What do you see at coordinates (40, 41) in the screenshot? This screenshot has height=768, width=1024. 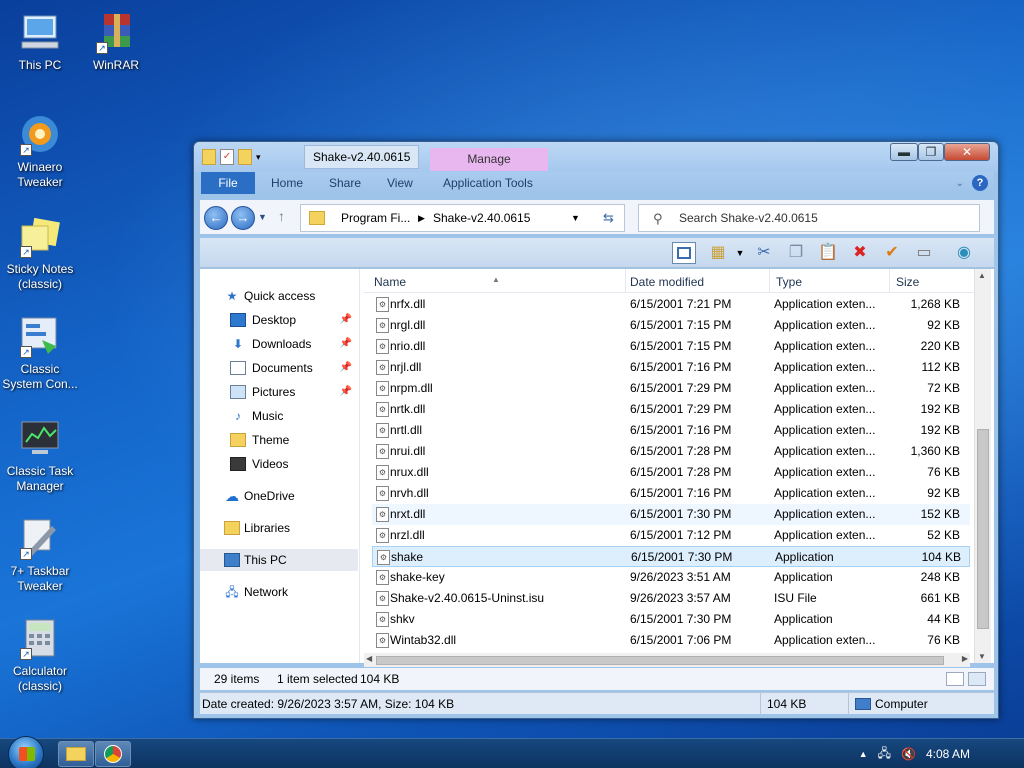 I see `desktop-icon-this-pc: This PC` at bounding box center [40, 41].